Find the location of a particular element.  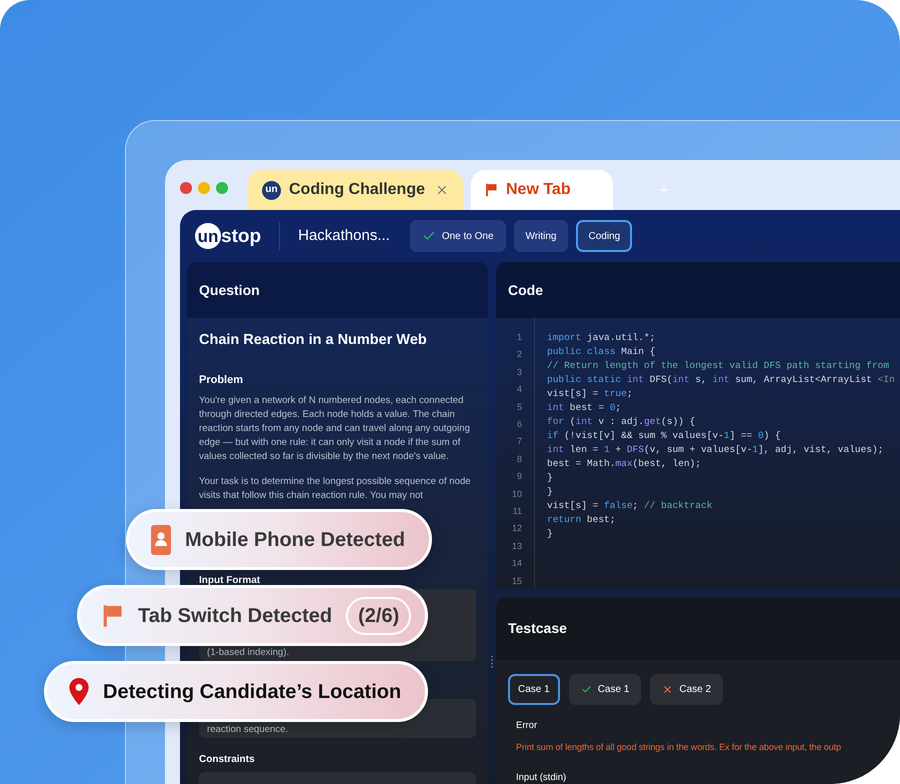

code-line: // Return length of the longest valid DFS path starting from is located at coordinates (718, 366).